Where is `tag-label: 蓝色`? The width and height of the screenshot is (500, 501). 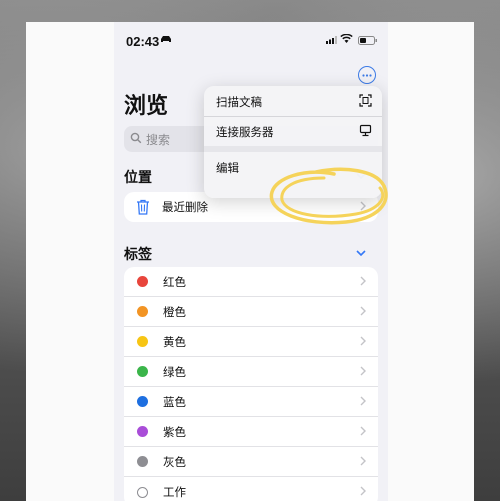
tag-label: 蓝色 is located at coordinates (174, 401).